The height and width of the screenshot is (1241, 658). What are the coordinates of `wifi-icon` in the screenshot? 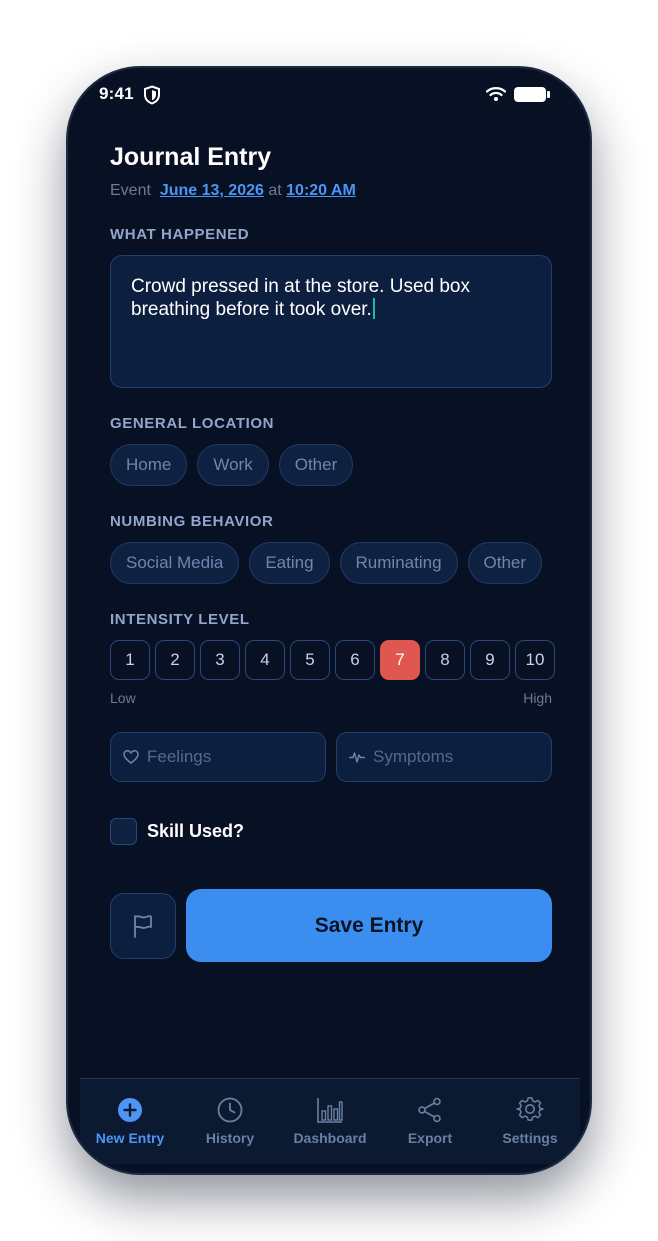 It's located at (496, 94).